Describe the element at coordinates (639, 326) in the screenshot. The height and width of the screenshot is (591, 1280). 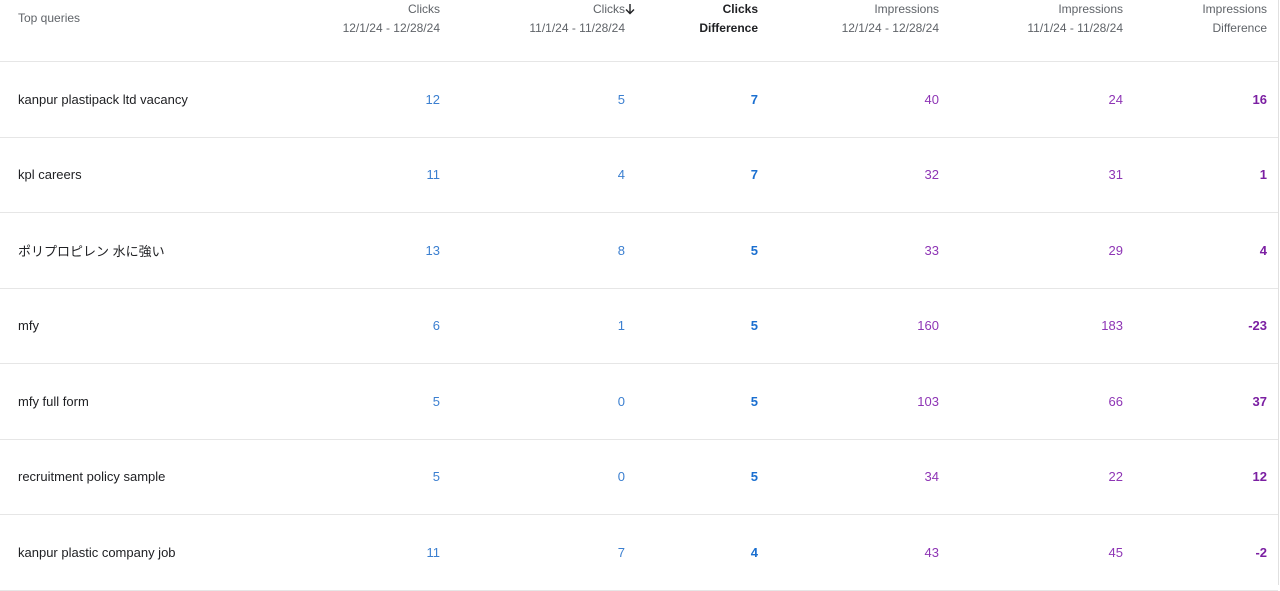
I see `table-row: mfy 6 1 5 160 183 -23` at that location.